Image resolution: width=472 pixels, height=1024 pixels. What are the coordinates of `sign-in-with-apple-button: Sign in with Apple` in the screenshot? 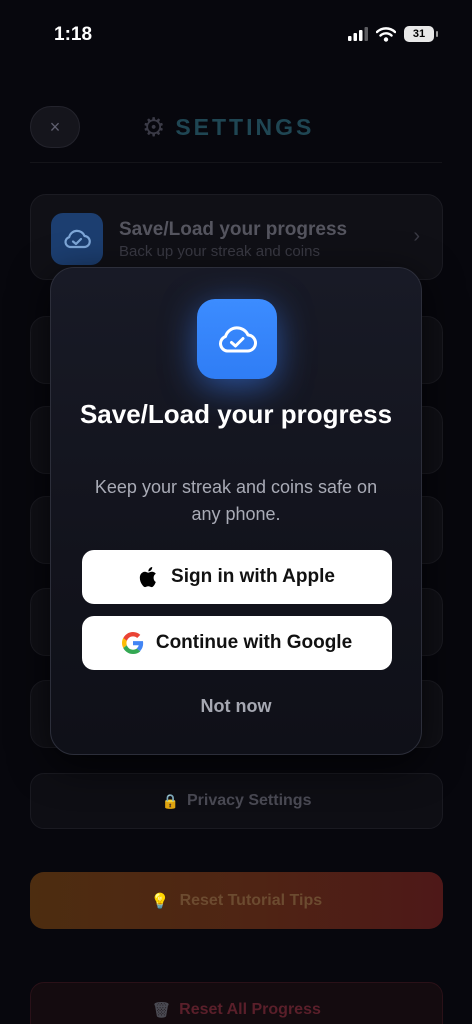 It's located at (237, 577).